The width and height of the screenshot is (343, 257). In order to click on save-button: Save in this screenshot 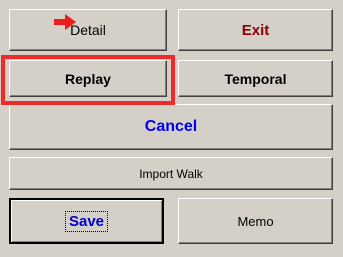, I will do `click(86, 221)`.